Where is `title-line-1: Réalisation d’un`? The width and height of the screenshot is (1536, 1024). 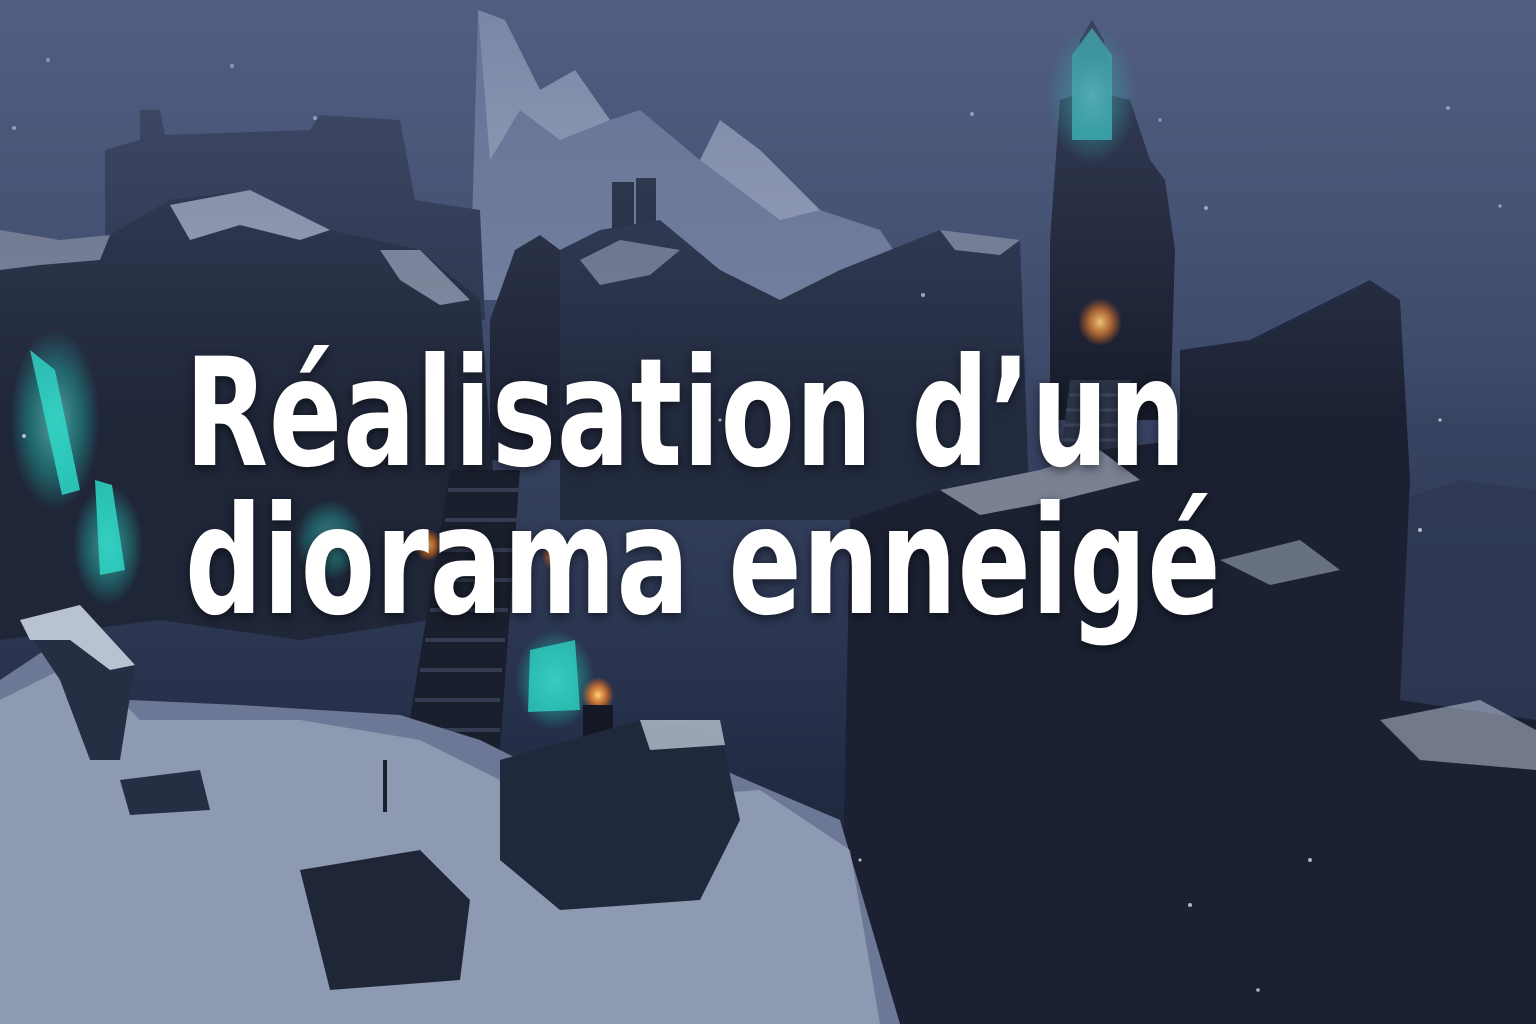 title-line-1: Réalisation d’un is located at coordinates (686, 414).